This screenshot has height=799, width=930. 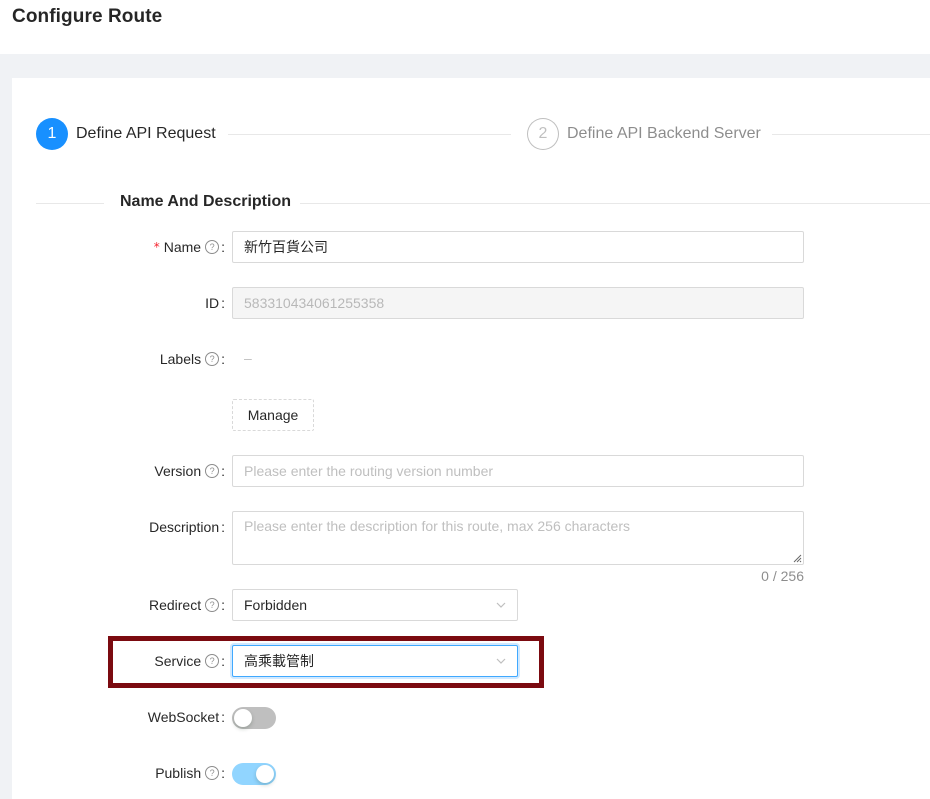 What do you see at coordinates (112, 717) in the screenshot?
I see `websocket-label-container: WebSocket :` at bounding box center [112, 717].